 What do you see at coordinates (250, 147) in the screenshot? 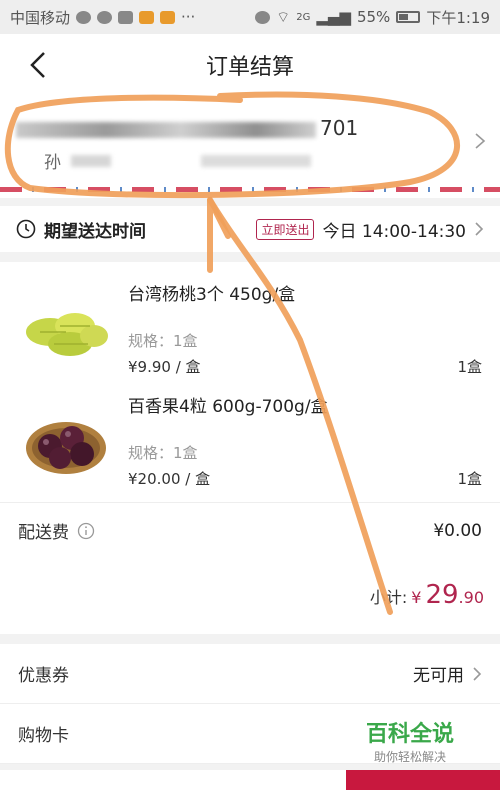
I see `address-section: 701 孙` at bounding box center [250, 147].